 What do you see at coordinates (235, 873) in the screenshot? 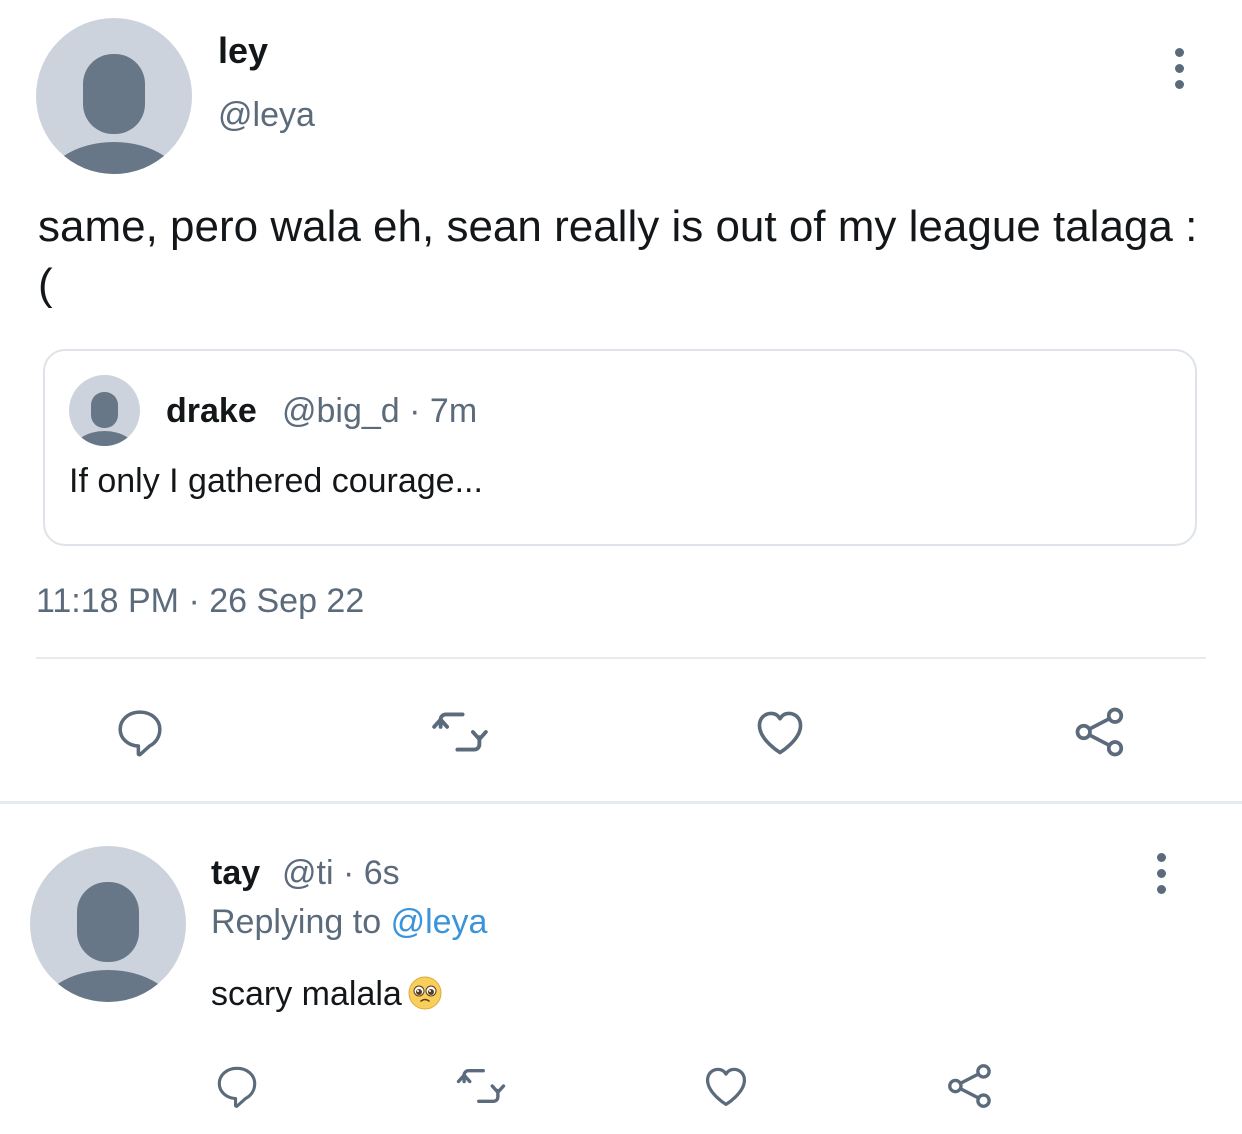
I see `reply-display-name: tay` at bounding box center [235, 873].